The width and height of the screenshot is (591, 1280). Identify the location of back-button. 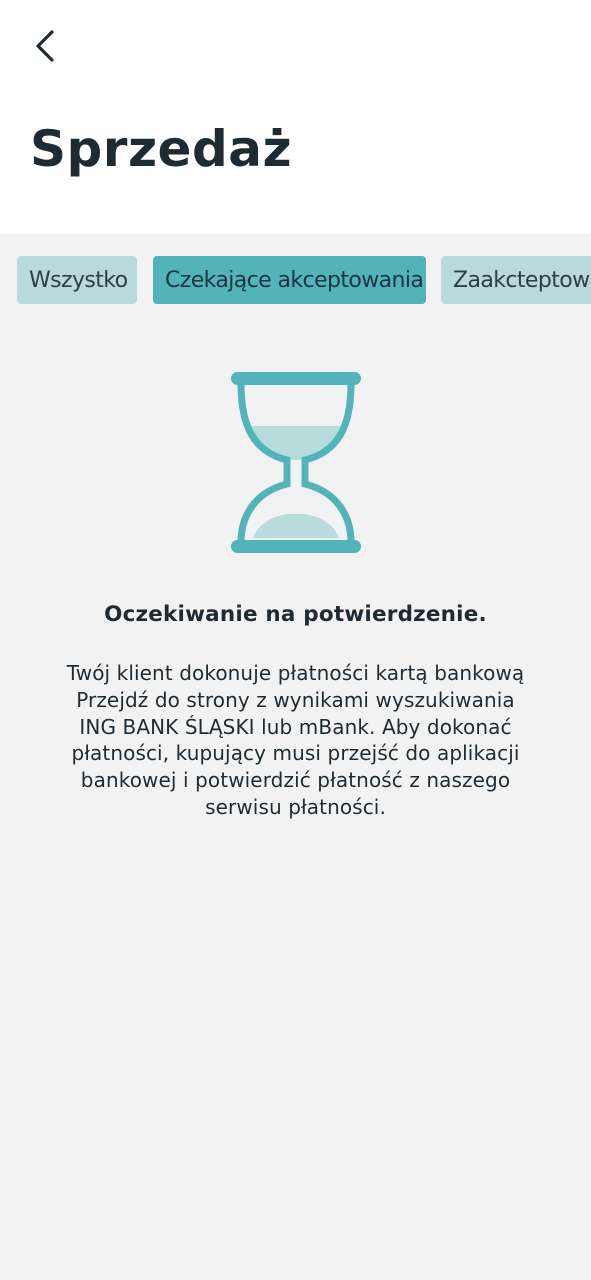
(46, 46).